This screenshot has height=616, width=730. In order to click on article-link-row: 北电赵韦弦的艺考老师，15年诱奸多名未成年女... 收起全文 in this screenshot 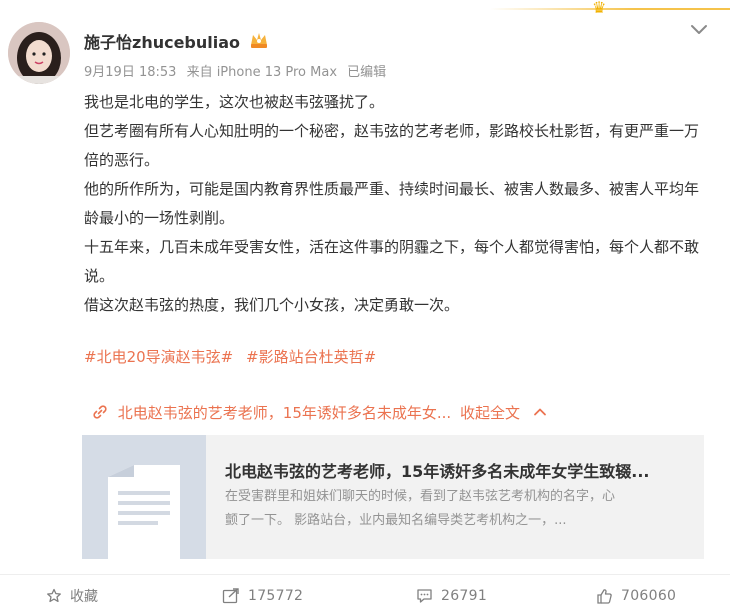, I will do `click(319, 412)`.